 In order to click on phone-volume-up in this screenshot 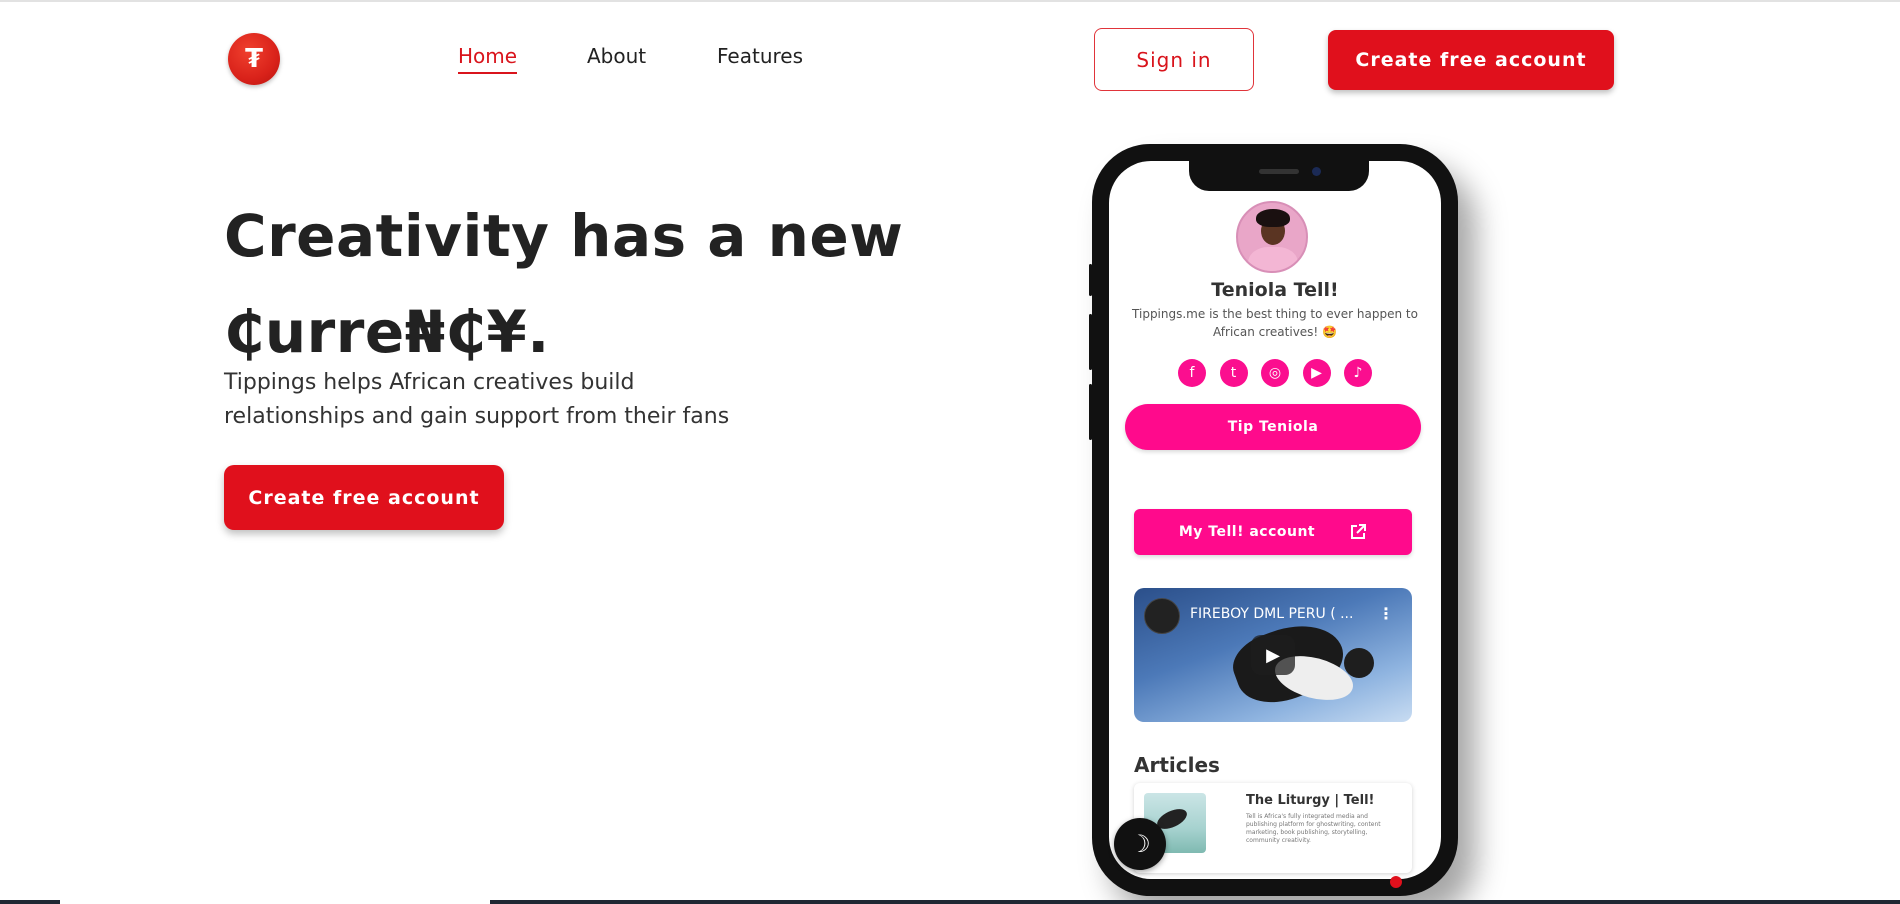, I will do `click(1090, 342)`.